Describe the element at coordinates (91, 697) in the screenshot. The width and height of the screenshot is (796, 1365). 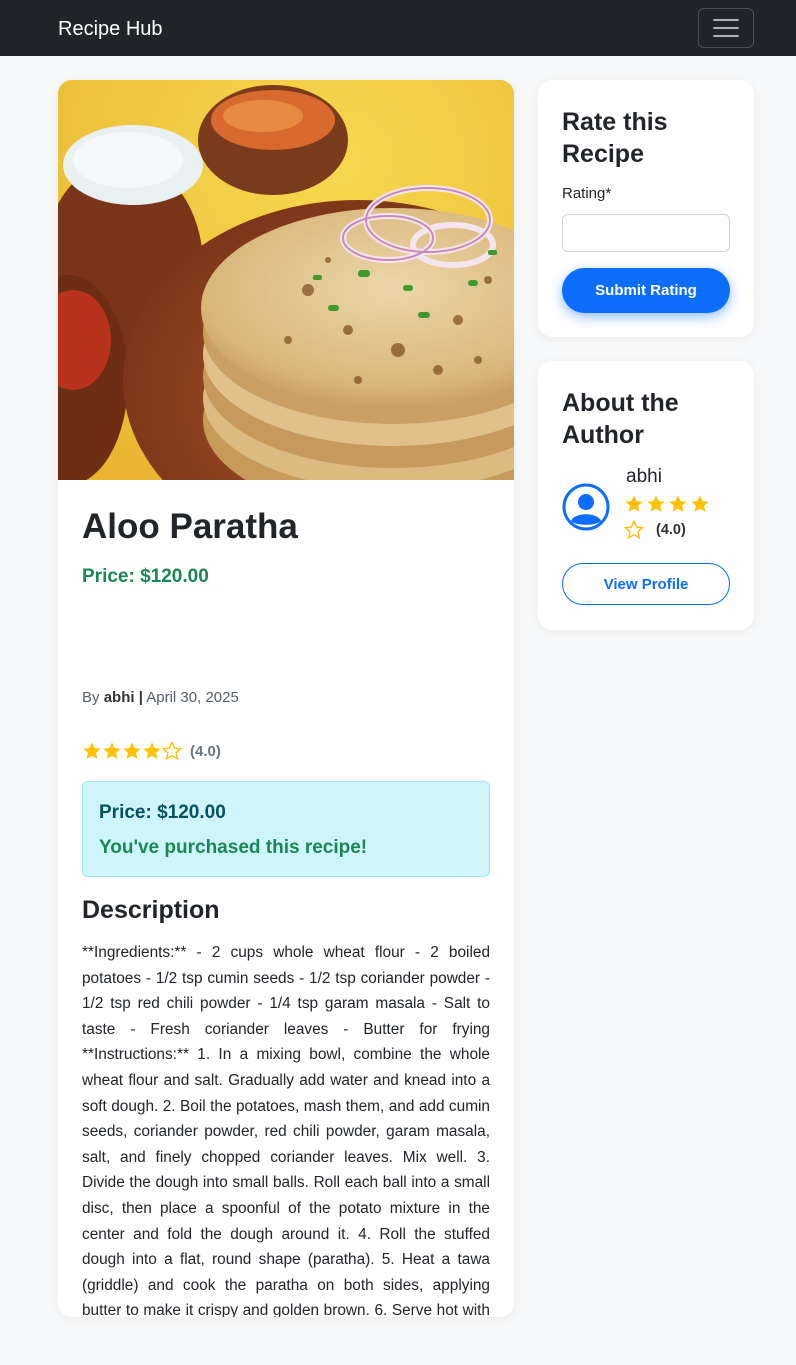
I see `byline-prefix: By` at that location.